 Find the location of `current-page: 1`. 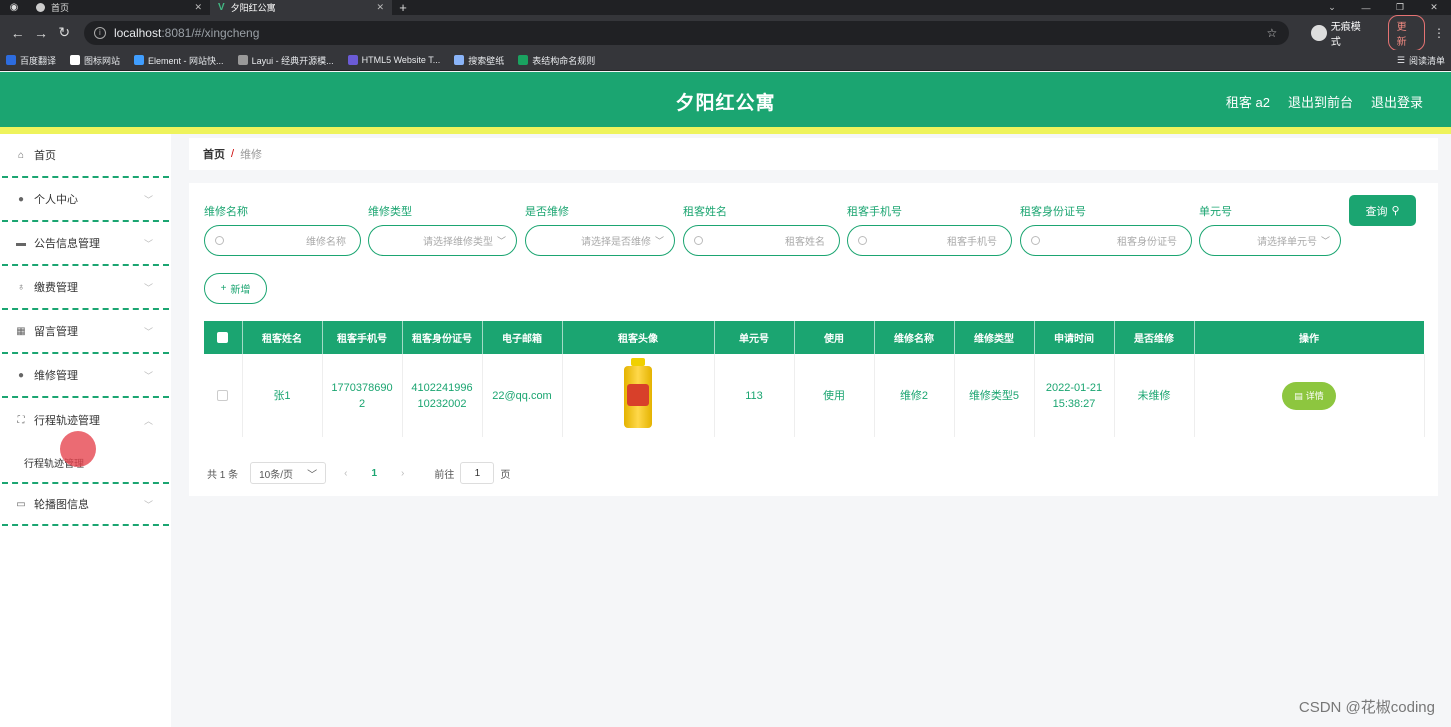

current-page: 1 is located at coordinates (374, 473).